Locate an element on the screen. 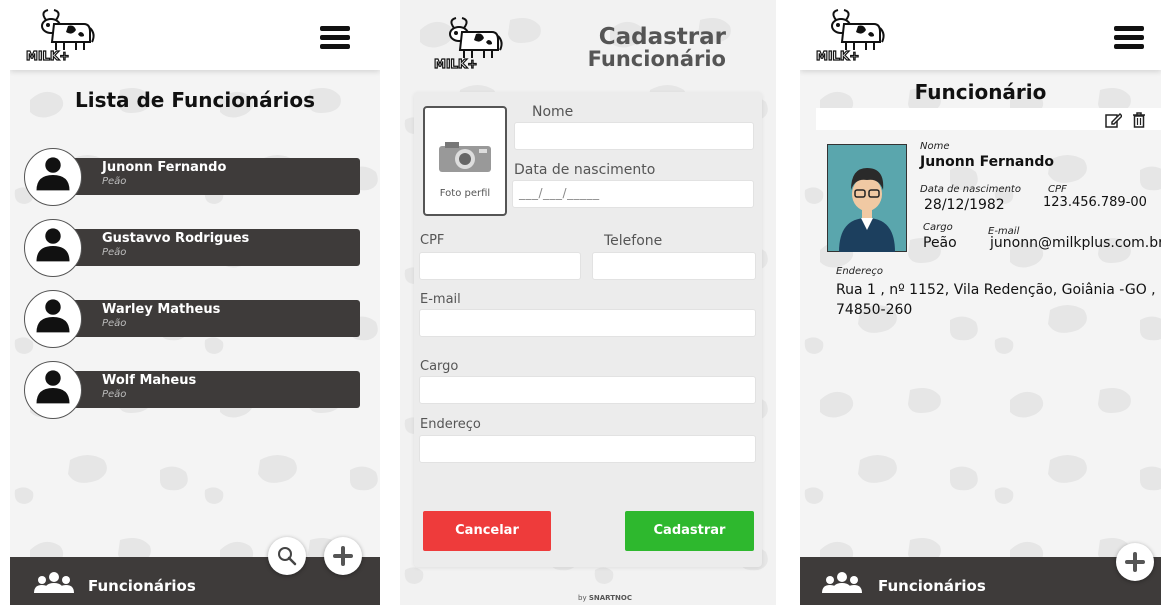  employee-name: Junonn Fernando is located at coordinates (164, 167).